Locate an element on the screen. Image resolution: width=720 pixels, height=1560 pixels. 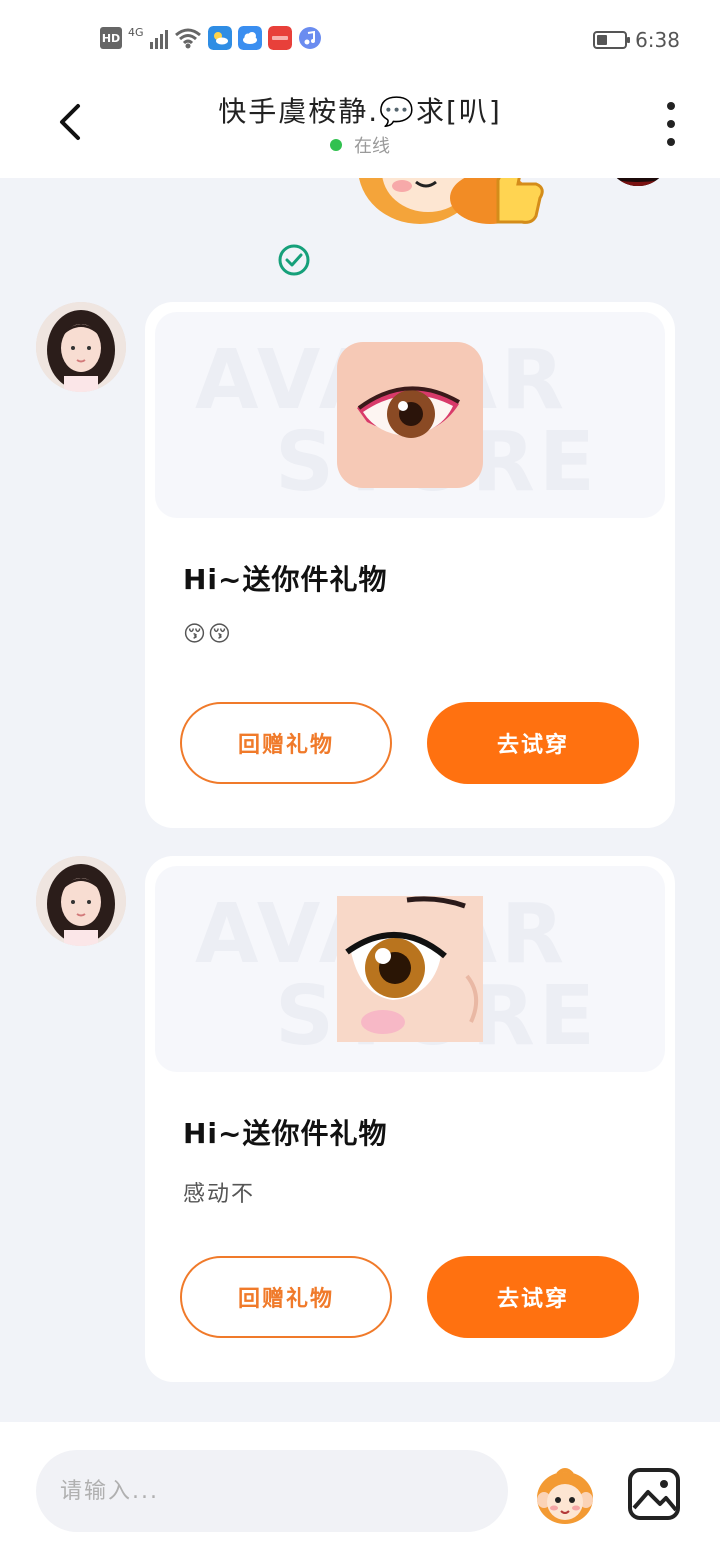
signal-icon is located at coordinates (158, 38).